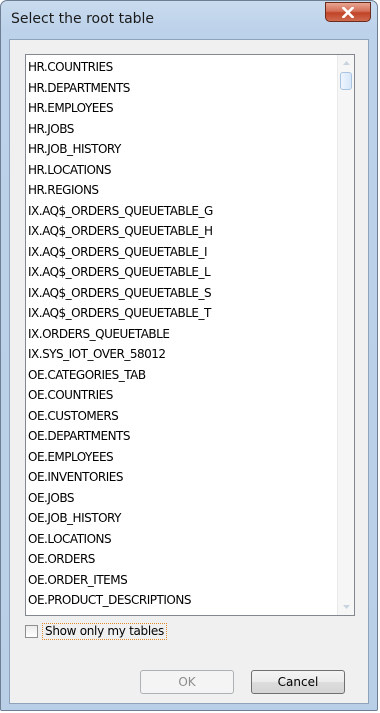 The height and width of the screenshot is (713, 380). What do you see at coordinates (181, 211) in the screenshot?
I see `table-list-item: IX.AQ$_ORDERS_QUEUETABLE_G` at bounding box center [181, 211].